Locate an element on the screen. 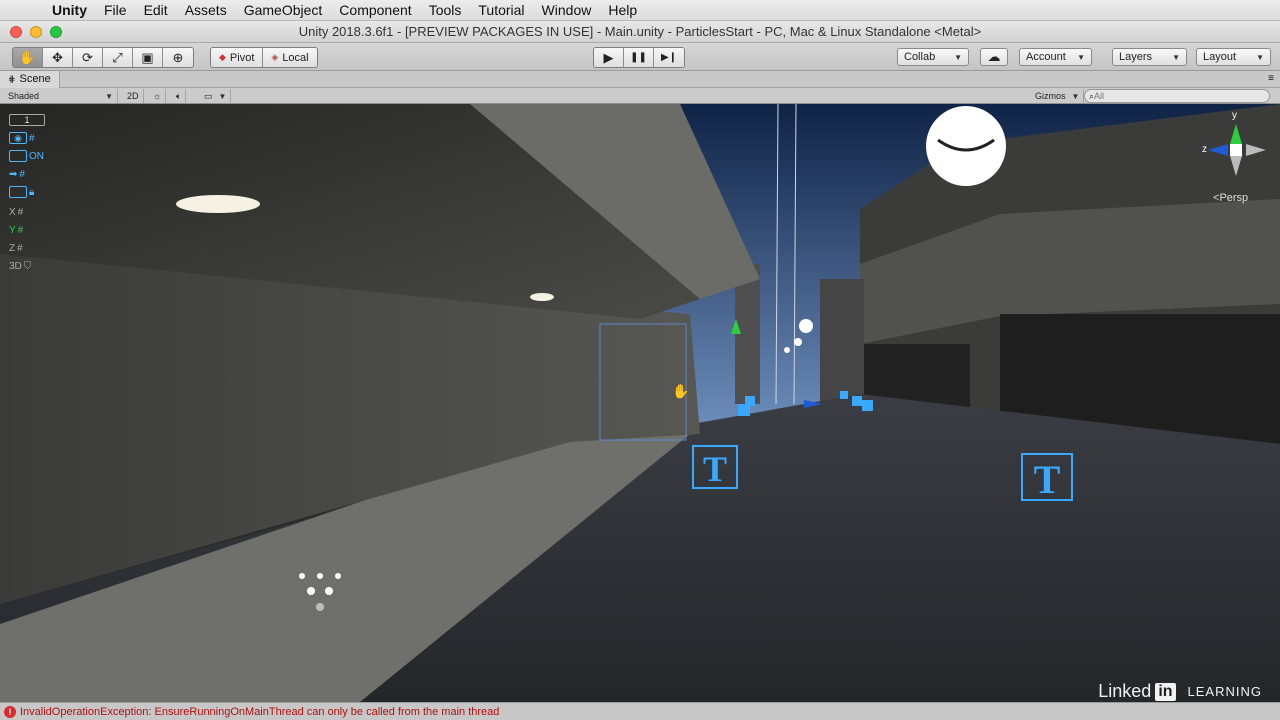  layout-label: Layout is located at coordinates (1220, 57).